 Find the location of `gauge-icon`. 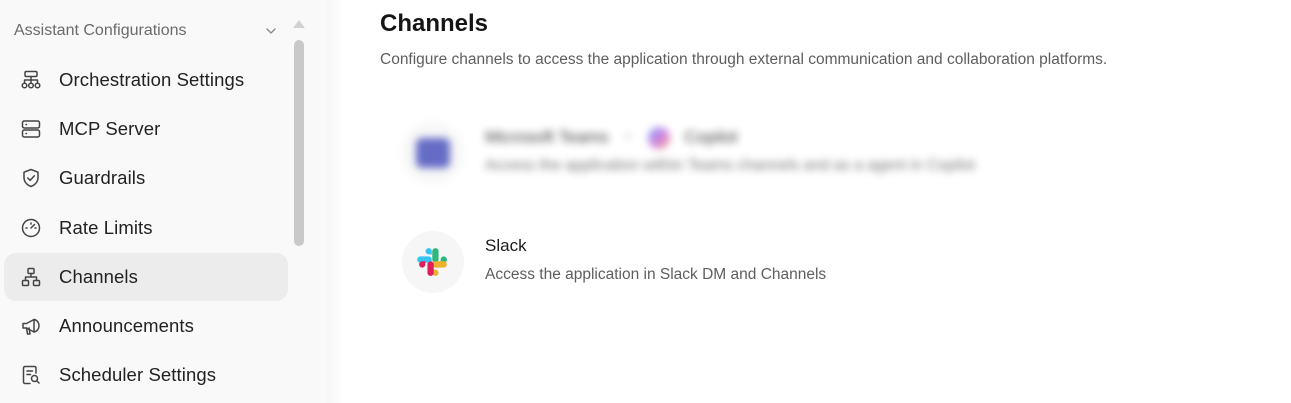

gauge-icon is located at coordinates (31, 228).